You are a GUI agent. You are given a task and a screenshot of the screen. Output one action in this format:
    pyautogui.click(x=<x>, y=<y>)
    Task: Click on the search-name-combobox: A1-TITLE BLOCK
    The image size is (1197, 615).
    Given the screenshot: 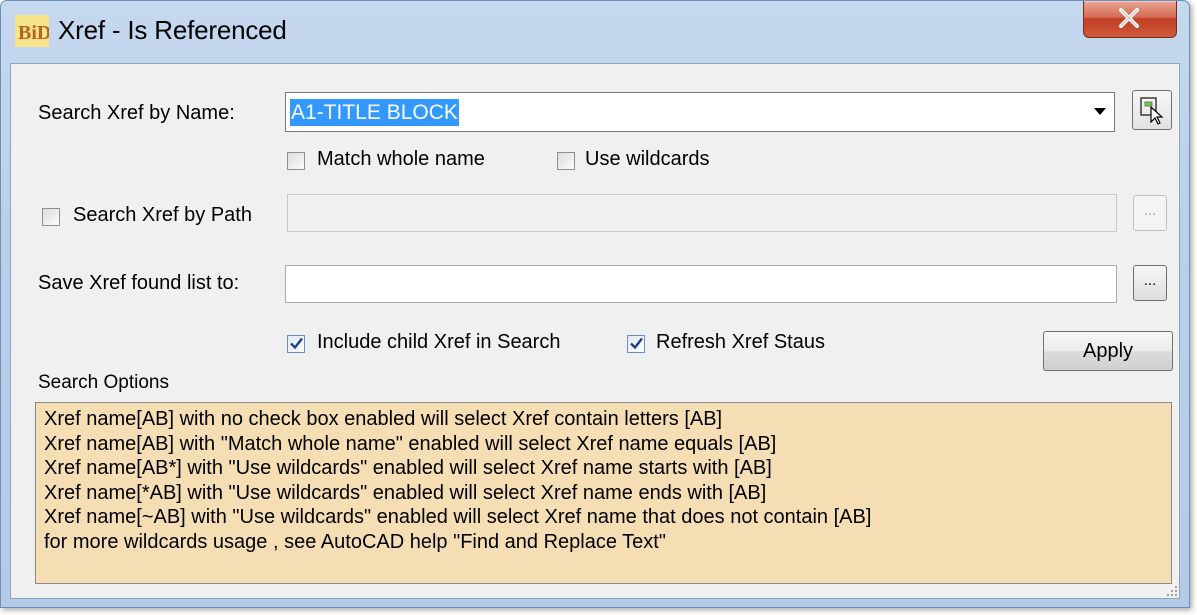 What is the action you would take?
    pyautogui.click(x=700, y=112)
    